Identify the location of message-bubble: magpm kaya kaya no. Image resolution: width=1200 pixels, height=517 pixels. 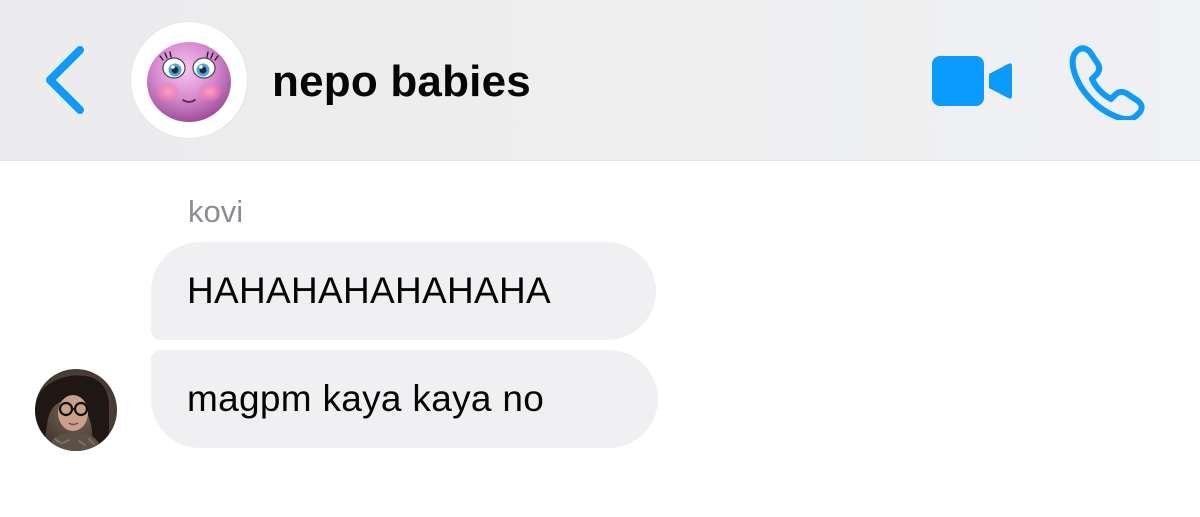
(404, 399).